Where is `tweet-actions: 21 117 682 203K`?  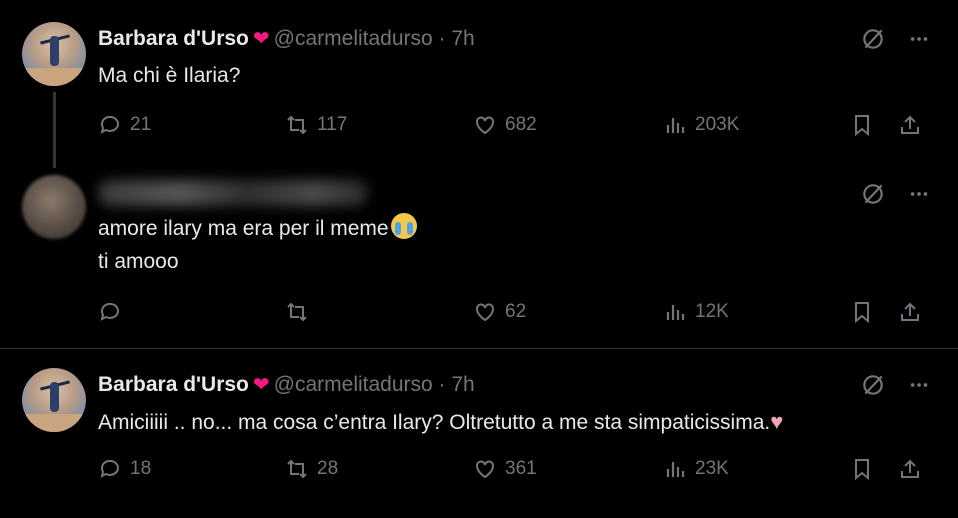
tweet-actions: 21 117 682 203K is located at coordinates (514, 125).